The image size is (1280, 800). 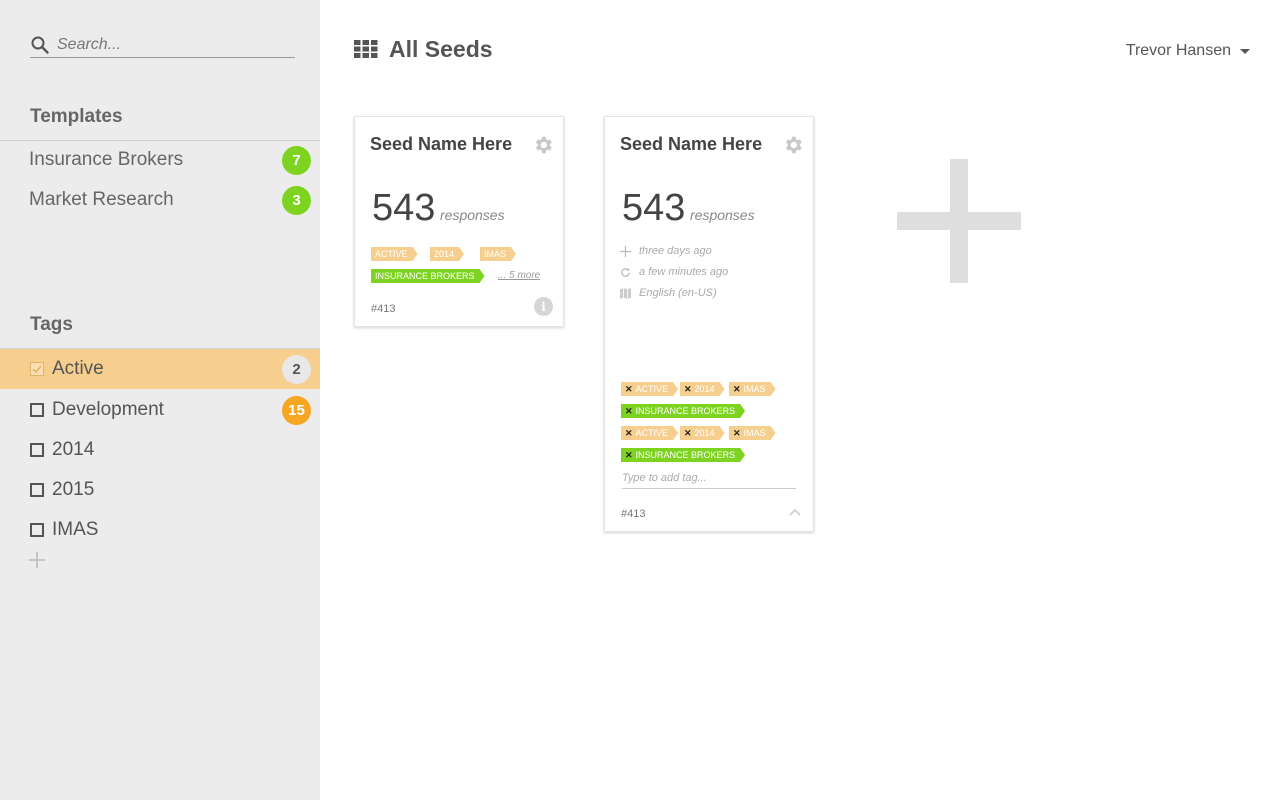 What do you see at coordinates (76, 116) in the screenshot?
I see `templates-heading: Templates` at bounding box center [76, 116].